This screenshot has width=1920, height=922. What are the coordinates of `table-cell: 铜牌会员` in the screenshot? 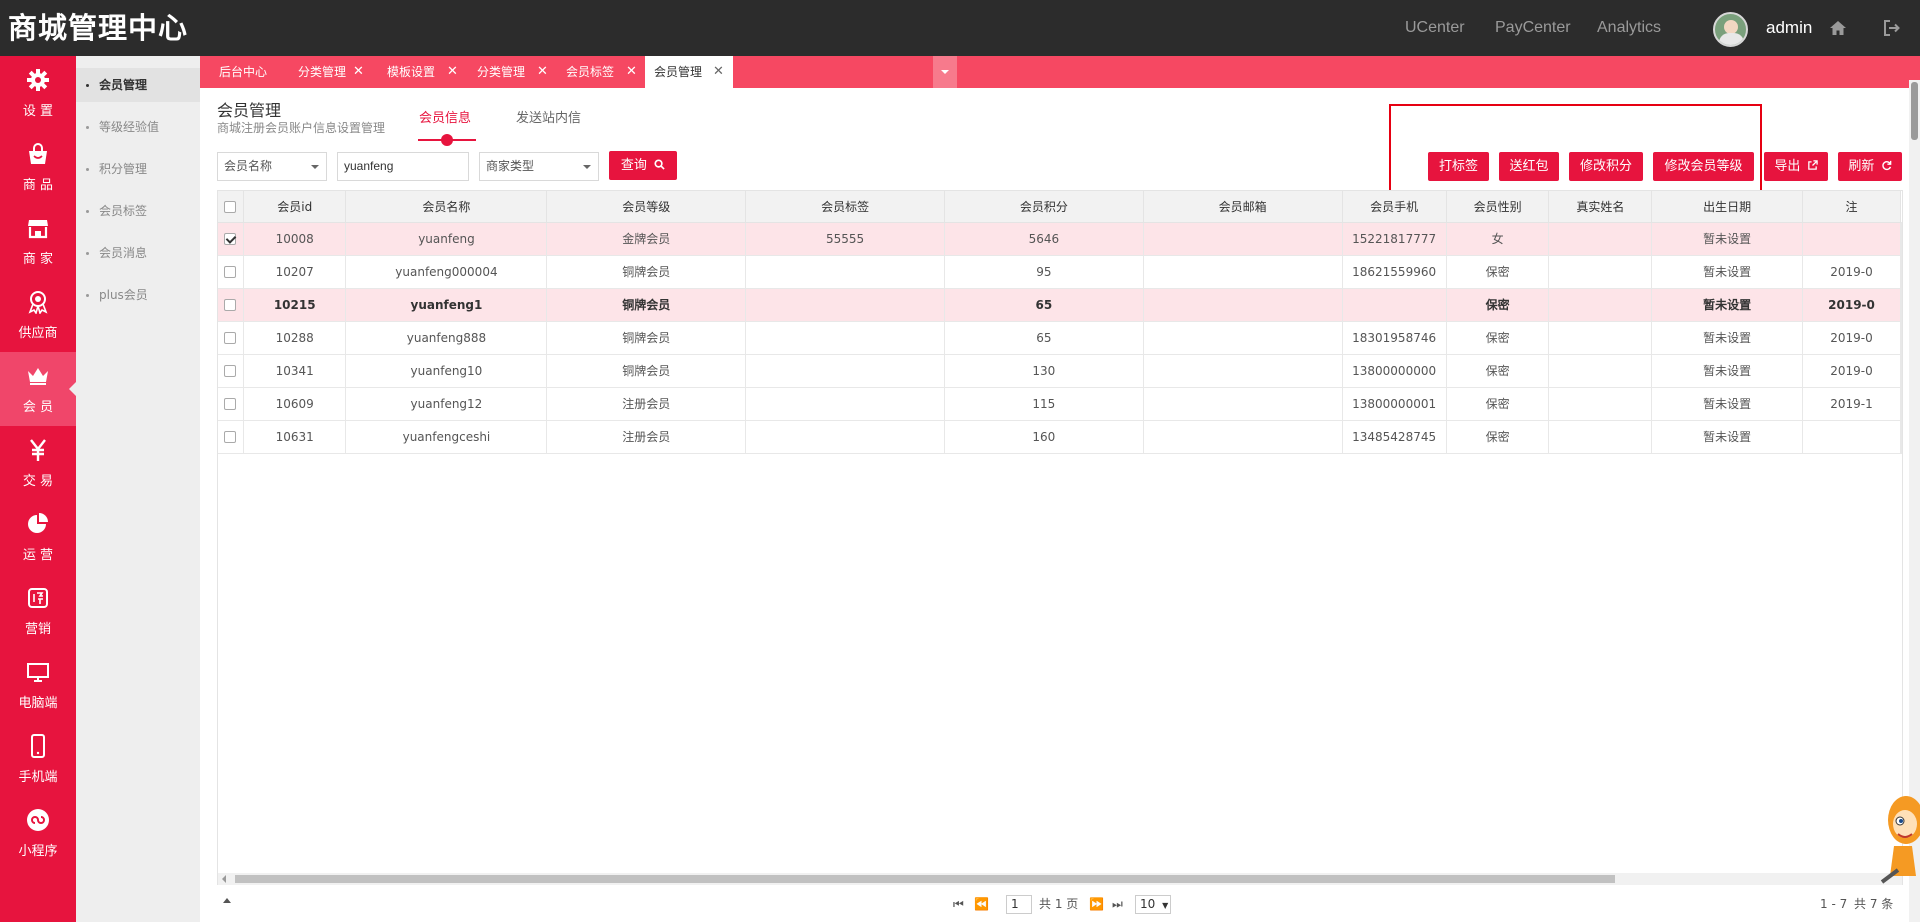 It's located at (646, 272).